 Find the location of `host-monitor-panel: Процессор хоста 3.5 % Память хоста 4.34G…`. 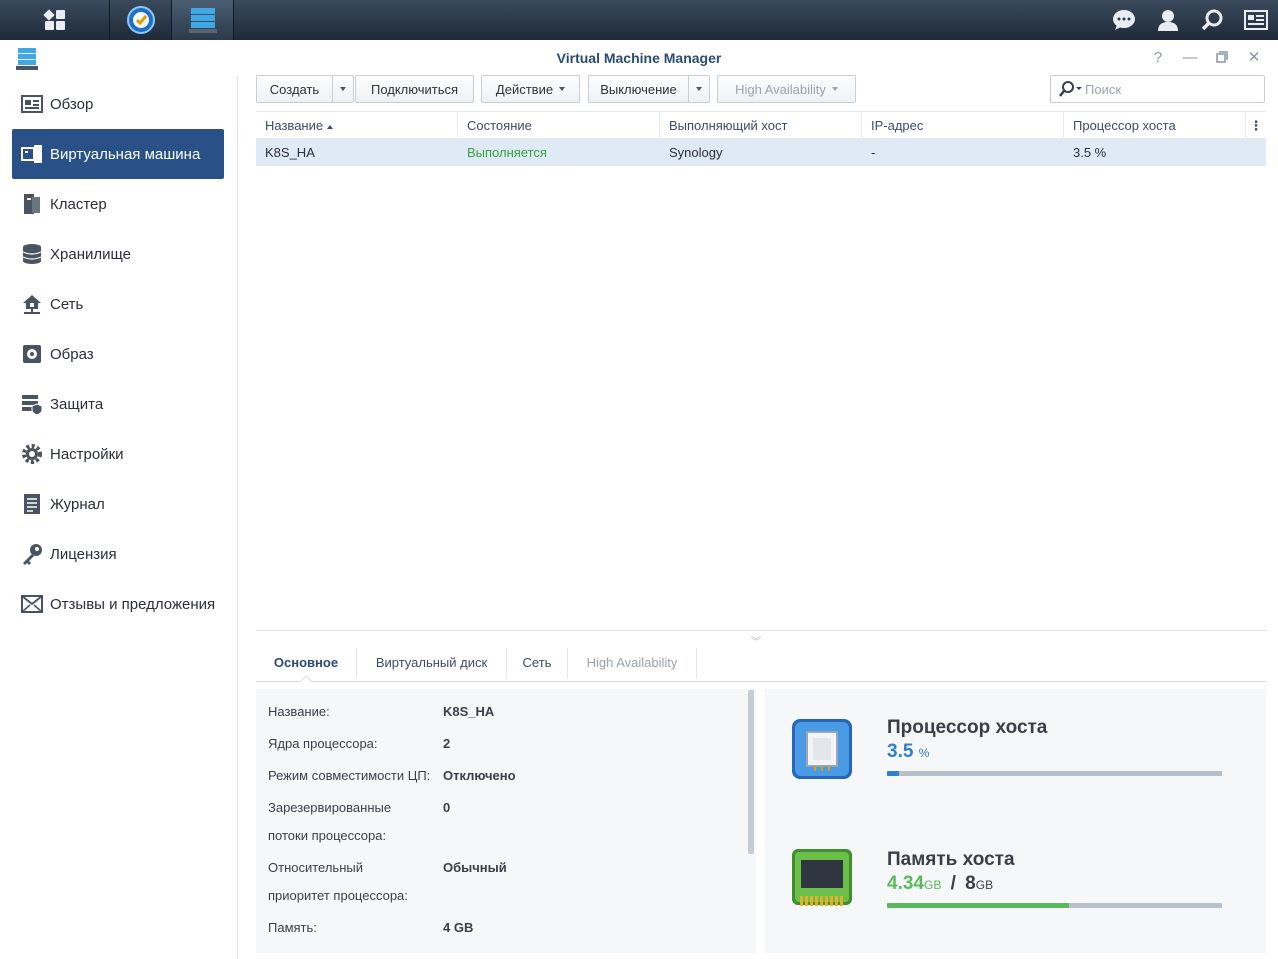

host-monitor-panel: Процессор хоста 3.5 % Память хоста 4.34G… is located at coordinates (1015, 821).